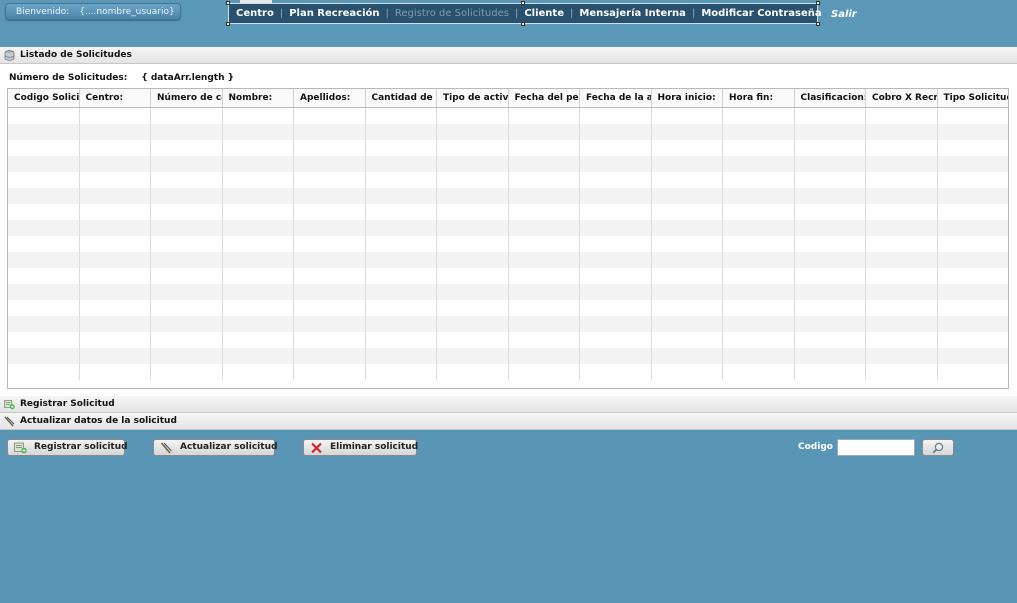  Describe the element at coordinates (330, 98) in the screenshot. I see `column-header: Apellidos:` at that location.